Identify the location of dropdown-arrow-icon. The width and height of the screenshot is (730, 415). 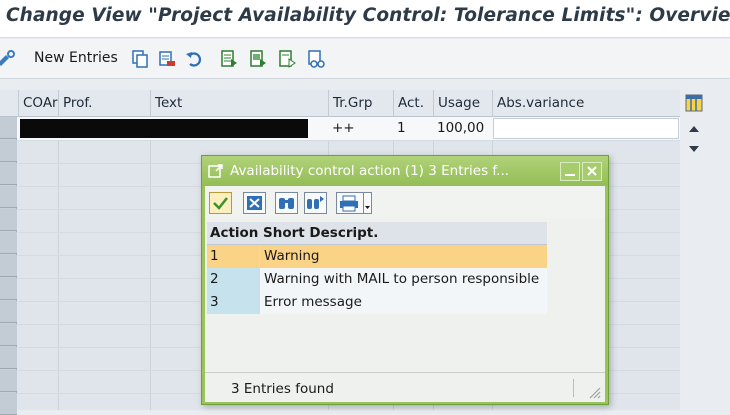
(367, 207).